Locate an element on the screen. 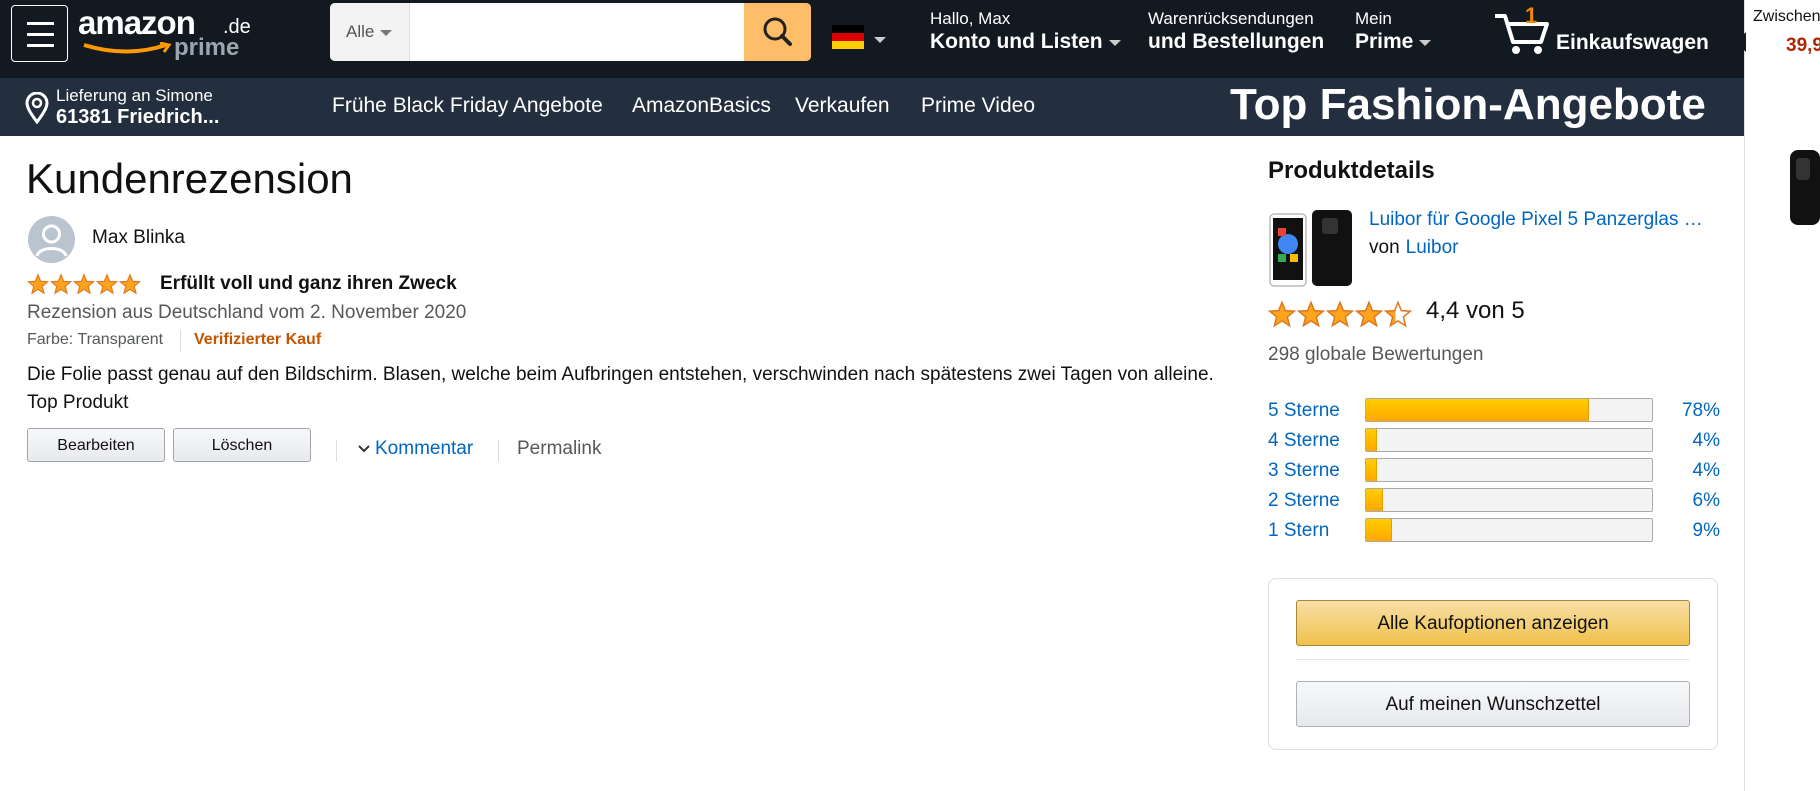 The image size is (1820, 791). rating-histogram-row: 3 Sterne 4% is located at coordinates (1494, 471).